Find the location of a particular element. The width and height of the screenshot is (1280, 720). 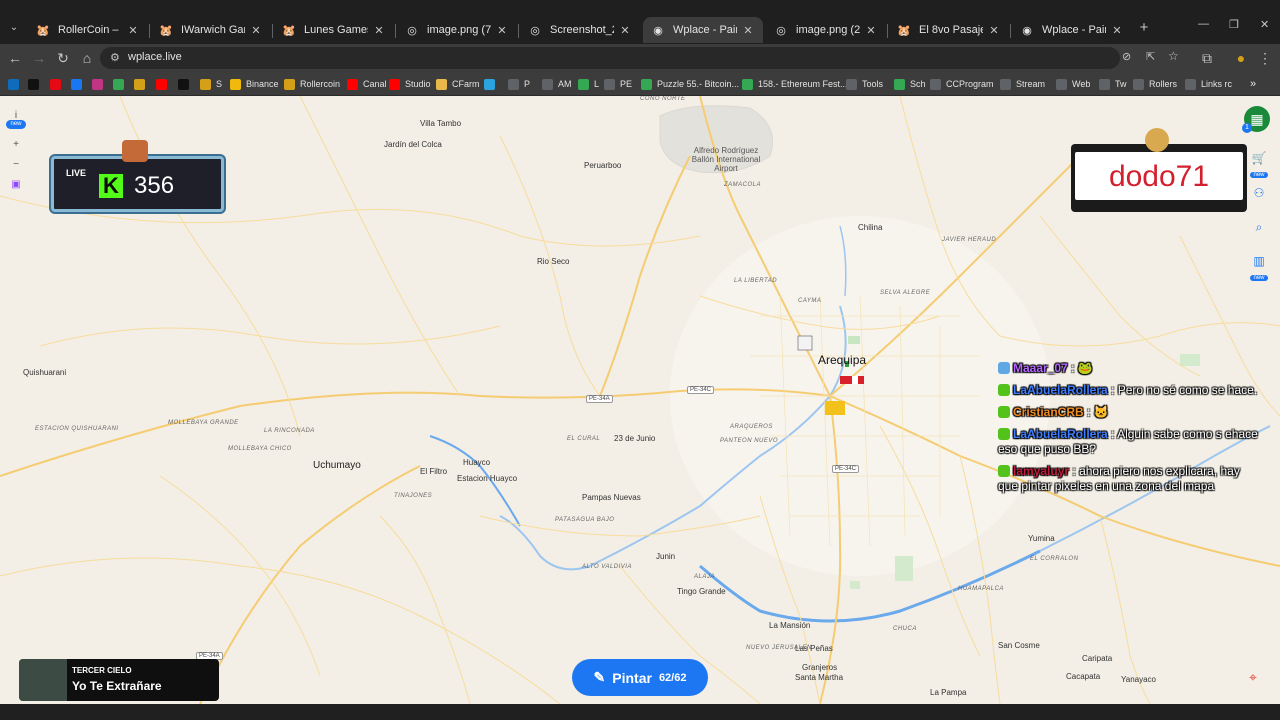

address-bar: ⚙ wplace.live ⊘ ⇱ ☆ is located at coordinates (639, 58).